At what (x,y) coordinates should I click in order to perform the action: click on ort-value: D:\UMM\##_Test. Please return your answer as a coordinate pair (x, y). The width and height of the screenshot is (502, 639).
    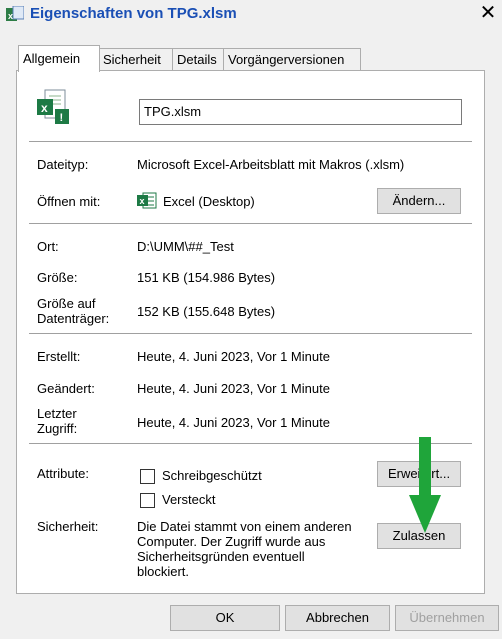
    Looking at the image, I should click on (185, 246).